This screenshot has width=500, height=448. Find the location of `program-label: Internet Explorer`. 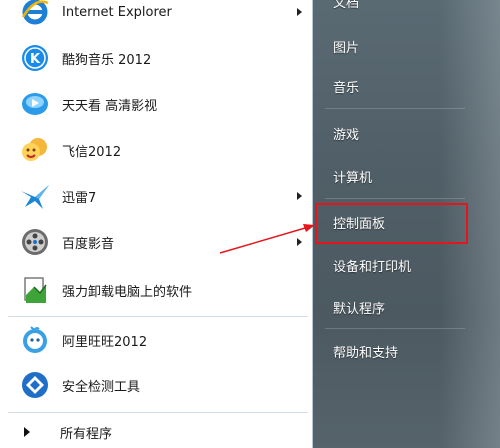

program-label: Internet Explorer is located at coordinates (117, 12).